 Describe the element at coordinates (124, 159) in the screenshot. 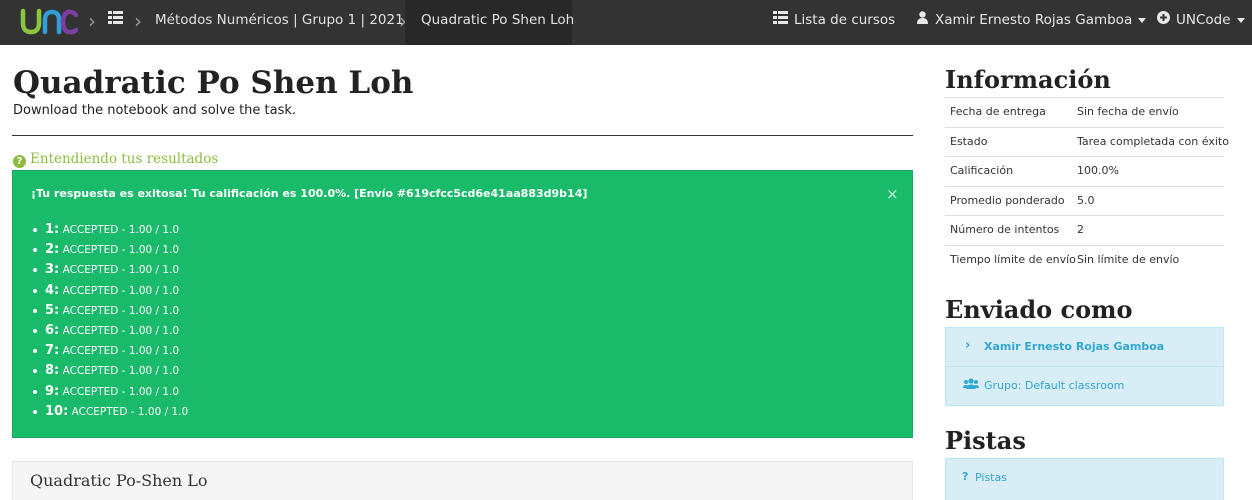

I see `results-help-label: Entendiendo tus resultados` at that location.